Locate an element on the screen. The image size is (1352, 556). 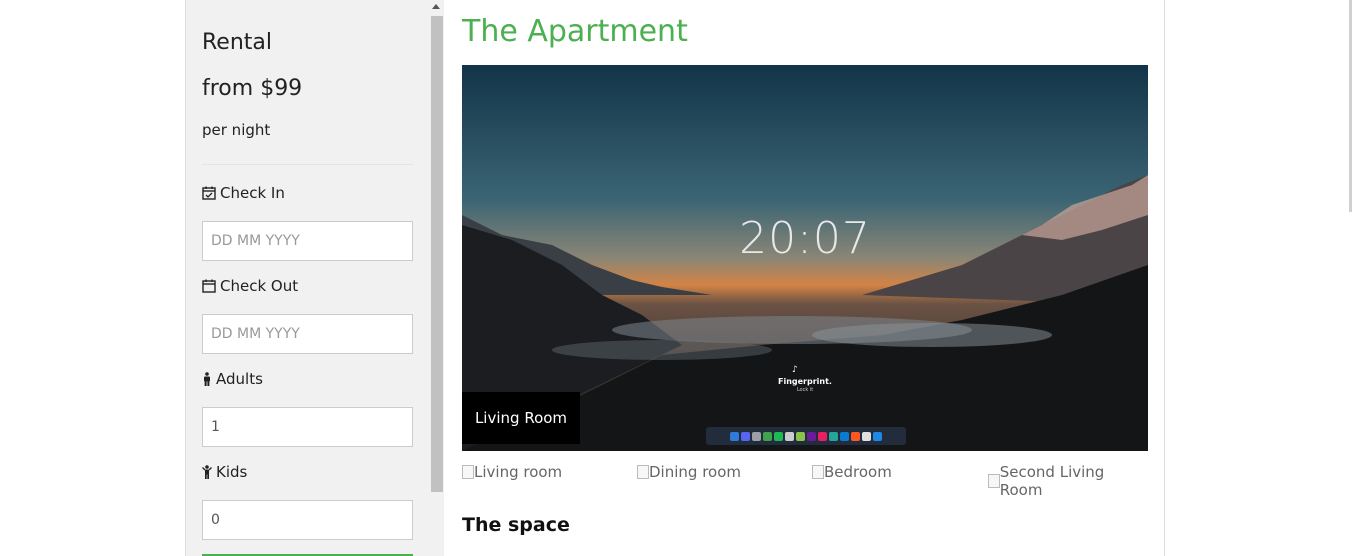
per-night-label: per night is located at coordinates (236, 130).